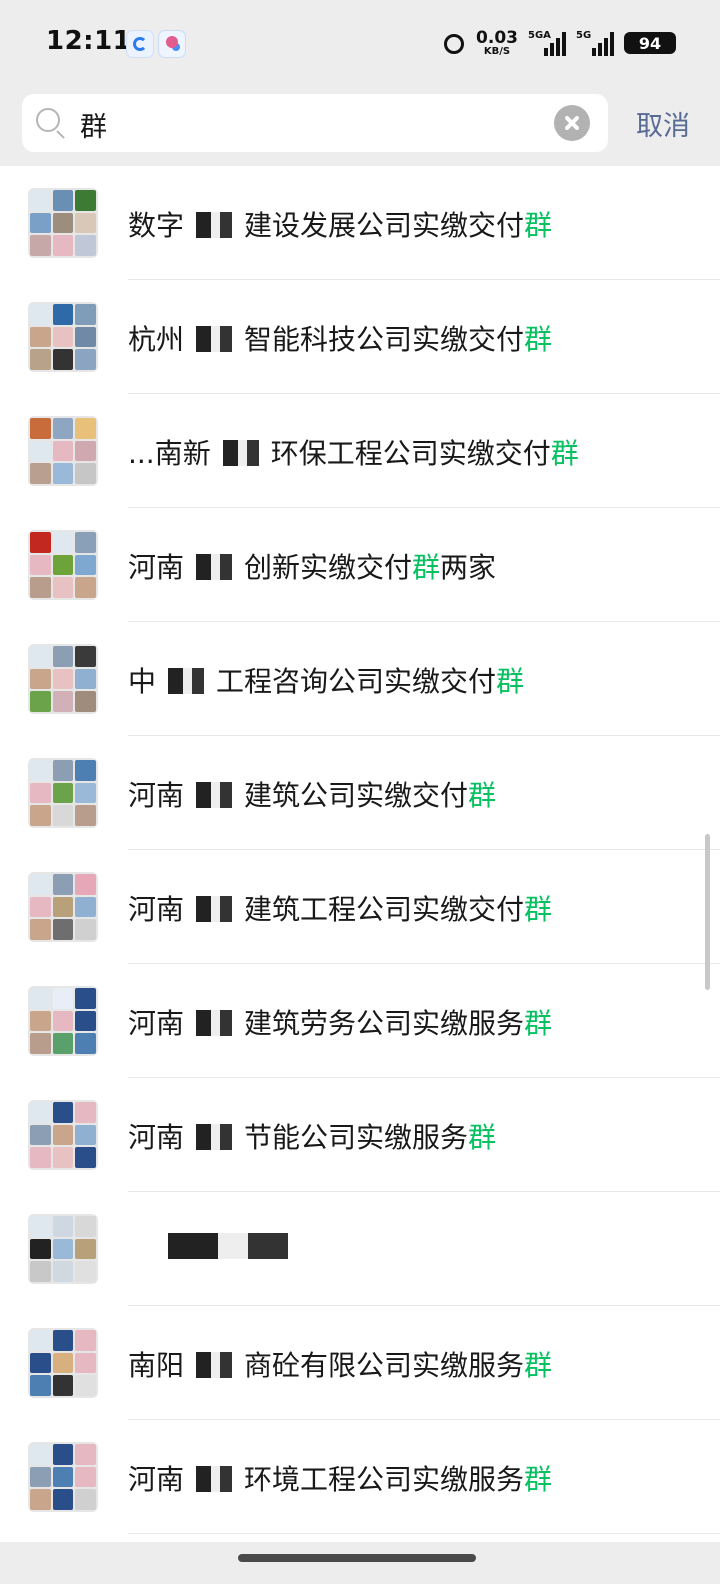 The width and height of the screenshot is (720, 1584). Describe the element at coordinates (663, 123) in the screenshot. I see `cancel-button: 取消` at that location.